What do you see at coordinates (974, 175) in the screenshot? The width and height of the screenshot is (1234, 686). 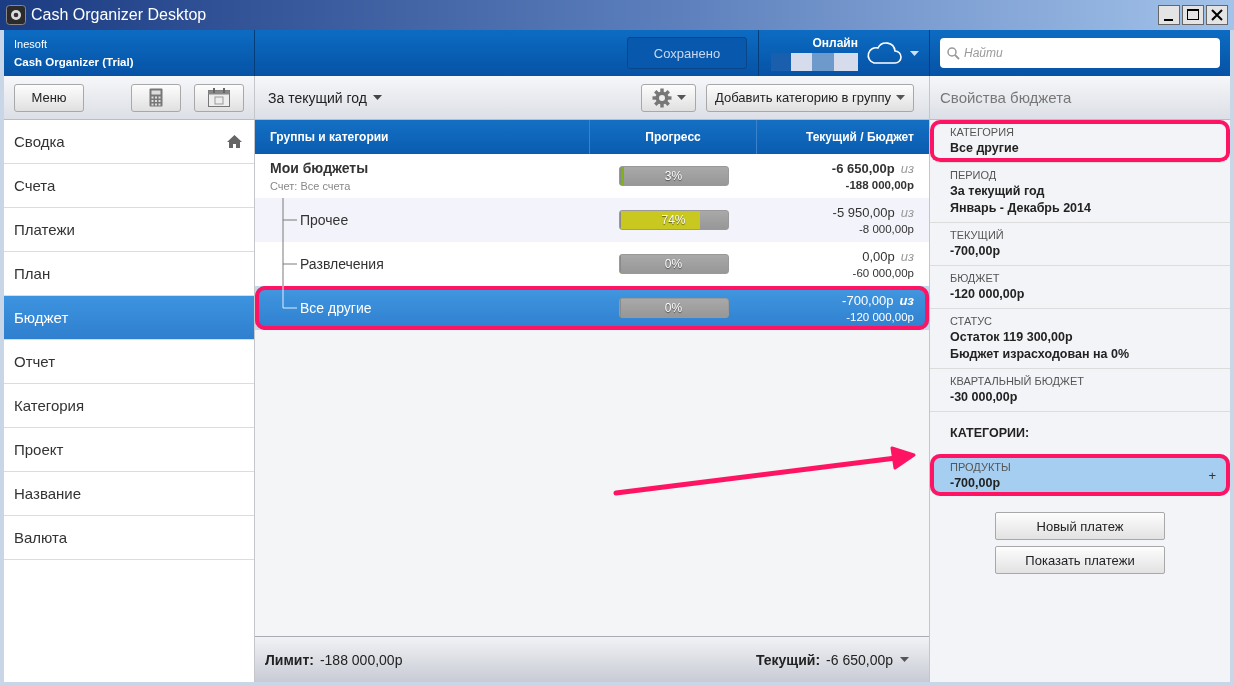 I see `property-label: ПЕРИОД` at bounding box center [974, 175].